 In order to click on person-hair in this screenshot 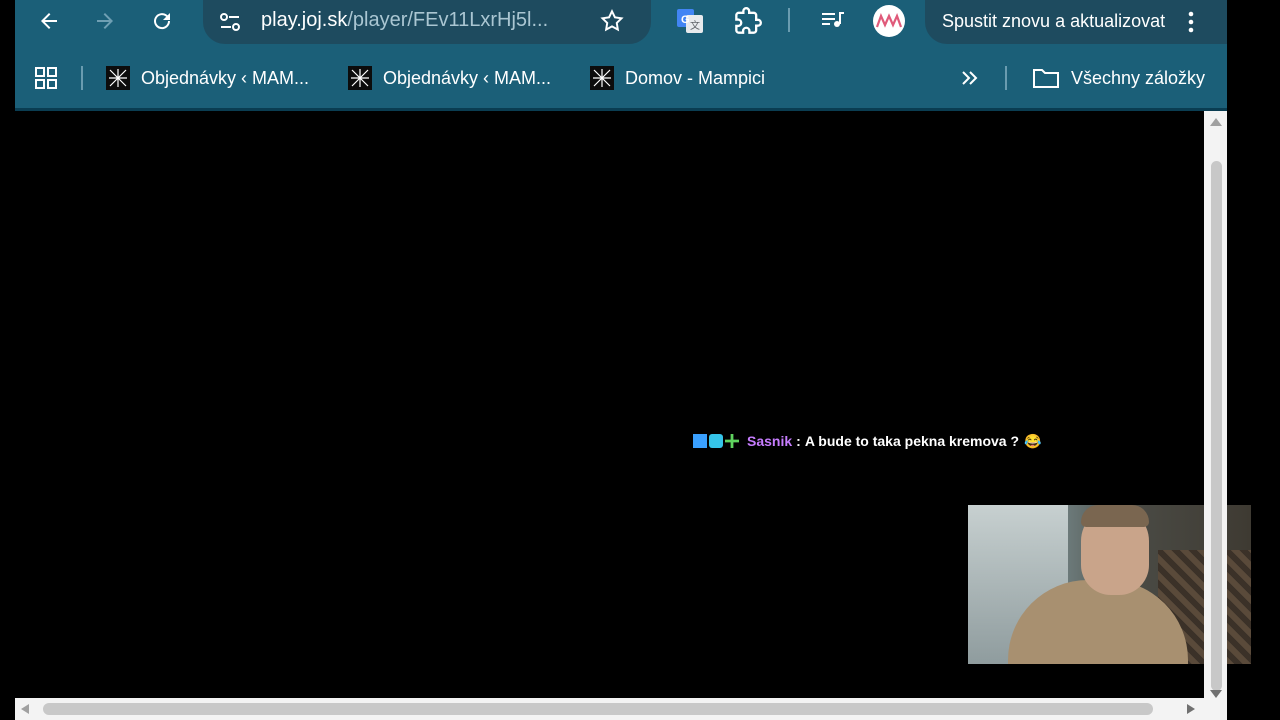, I will do `click(1115, 516)`.